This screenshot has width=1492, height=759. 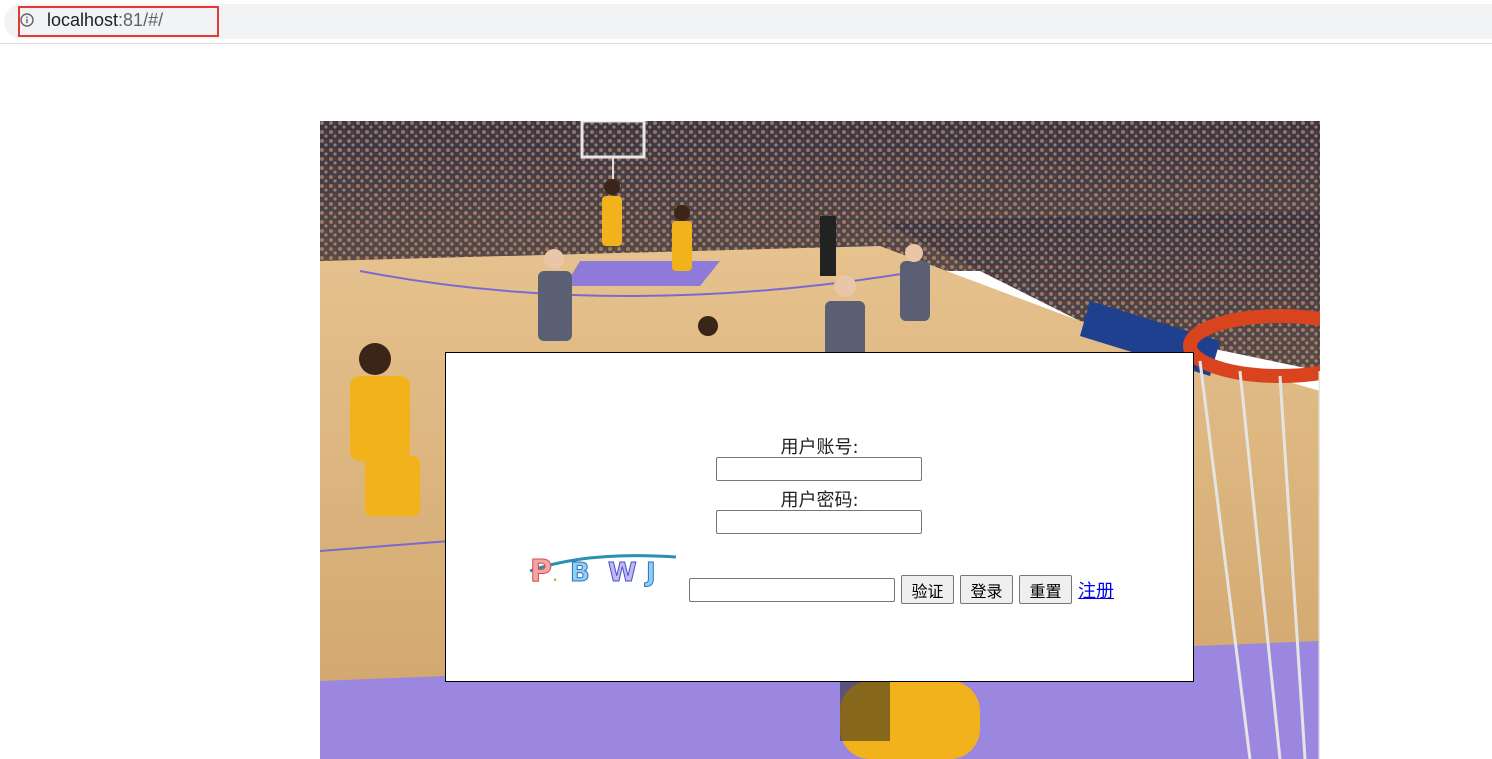 What do you see at coordinates (927, 589) in the screenshot?
I see `verify-button: 验证` at bounding box center [927, 589].